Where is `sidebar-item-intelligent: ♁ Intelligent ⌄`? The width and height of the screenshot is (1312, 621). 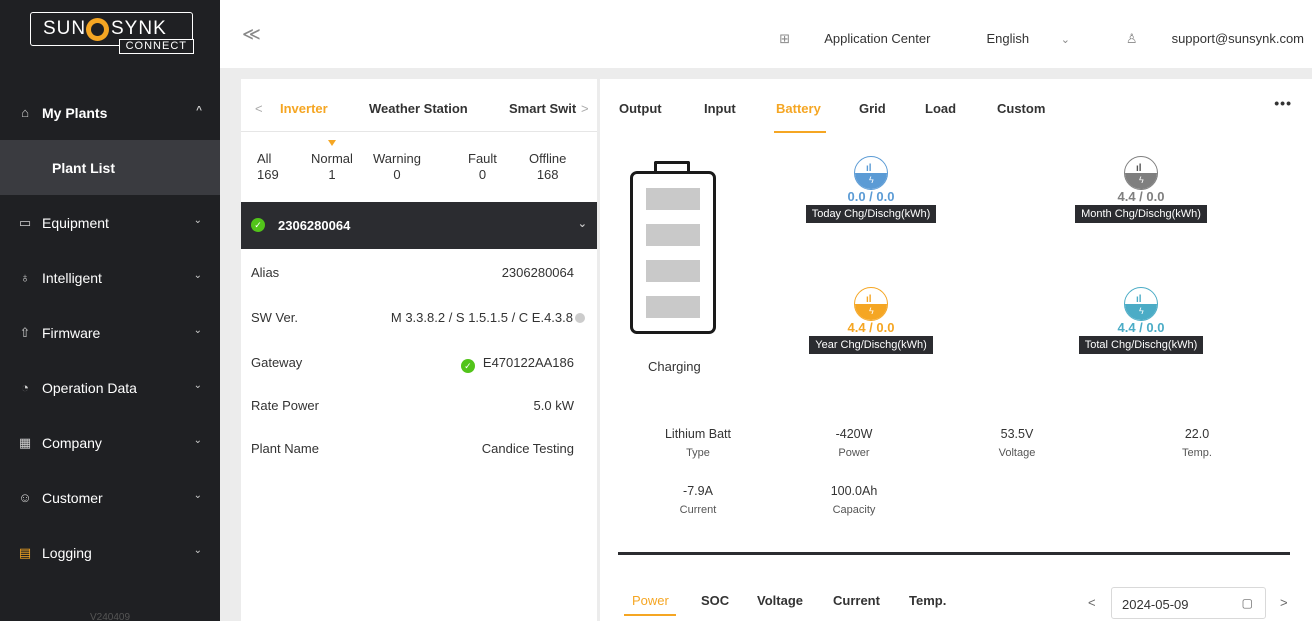
sidebar-item-intelligent: ♁ Intelligent ⌄ is located at coordinates (110, 277).